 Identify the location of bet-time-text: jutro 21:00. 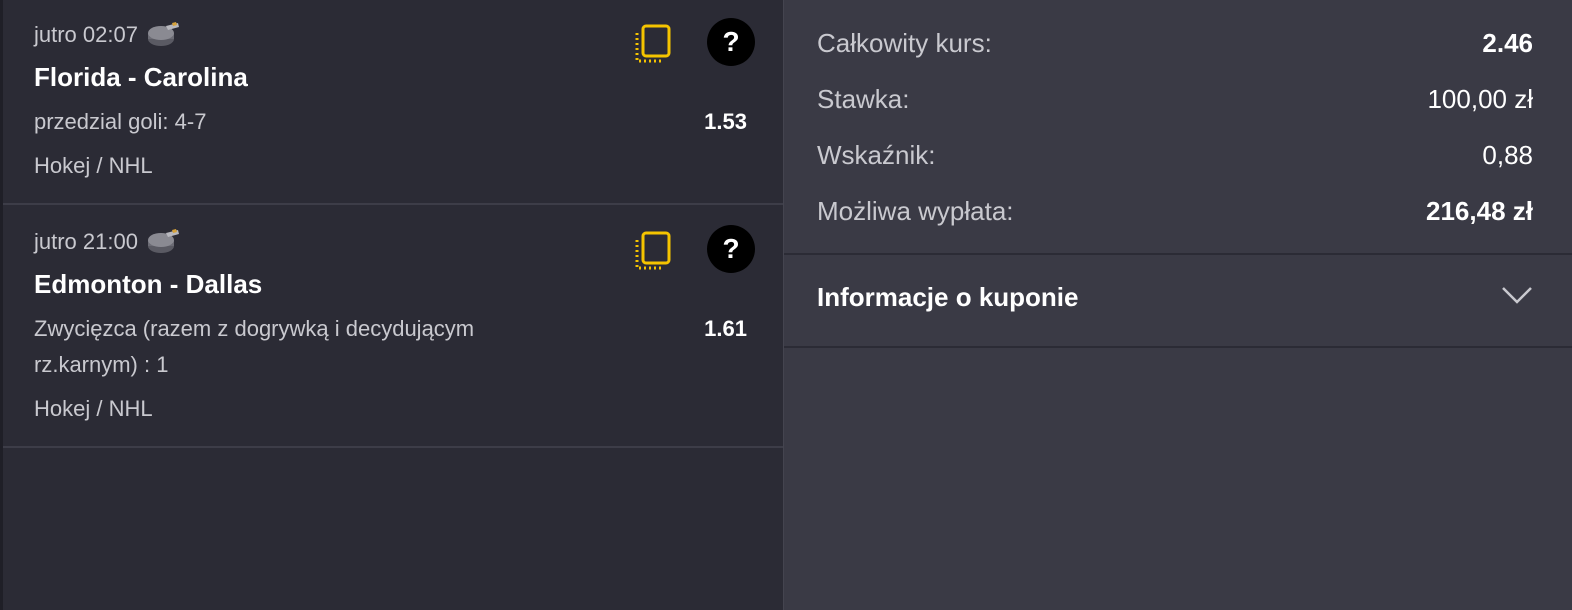
(86, 241).